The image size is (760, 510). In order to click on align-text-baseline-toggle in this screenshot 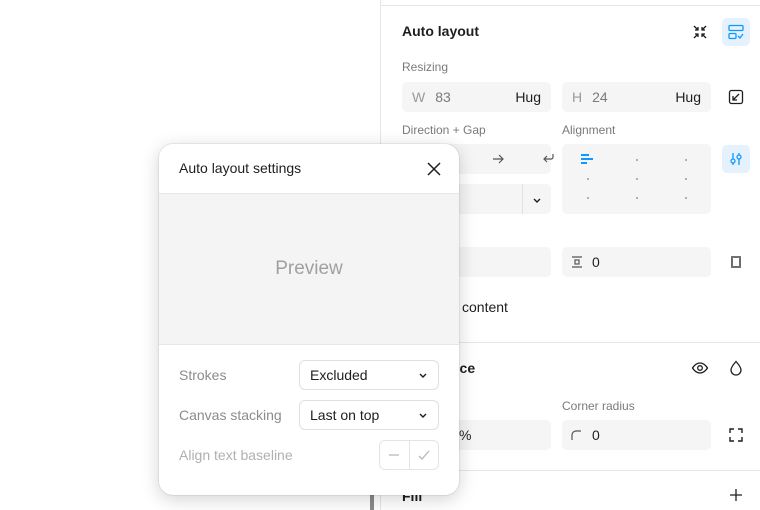, I will do `click(409, 455)`.